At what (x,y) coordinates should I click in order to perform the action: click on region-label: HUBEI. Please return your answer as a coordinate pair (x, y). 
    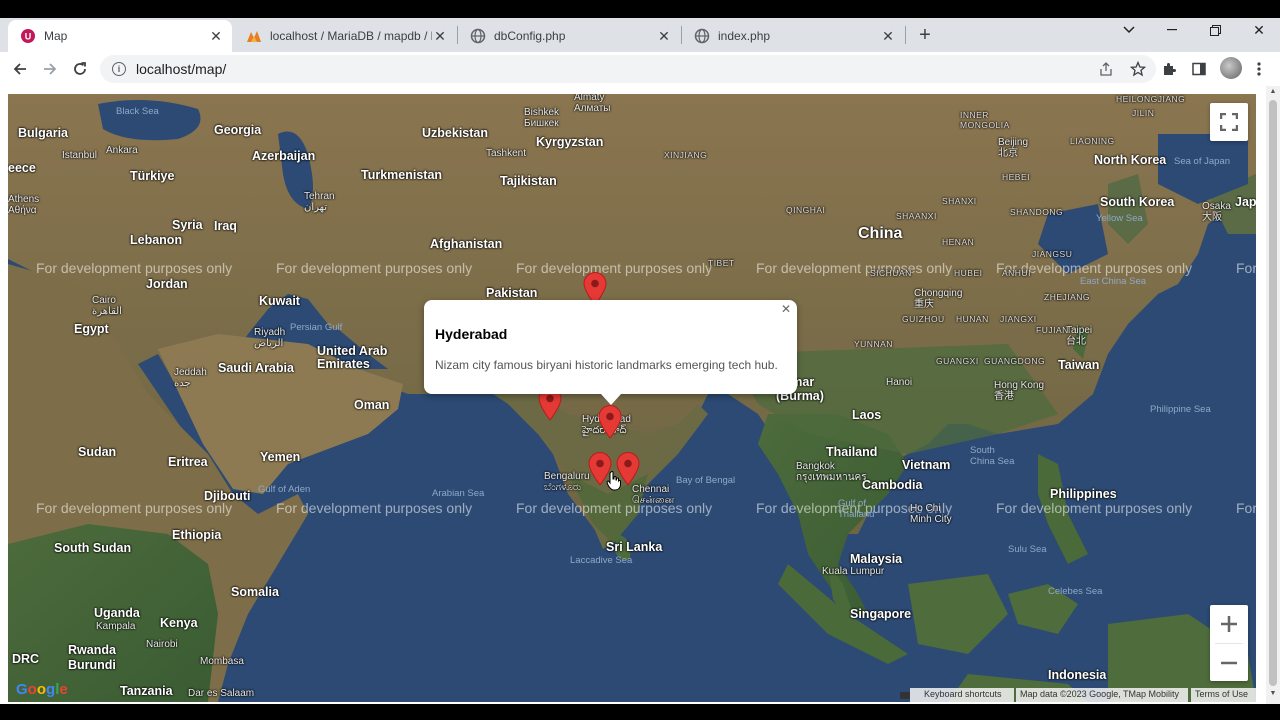
    Looking at the image, I should click on (968, 273).